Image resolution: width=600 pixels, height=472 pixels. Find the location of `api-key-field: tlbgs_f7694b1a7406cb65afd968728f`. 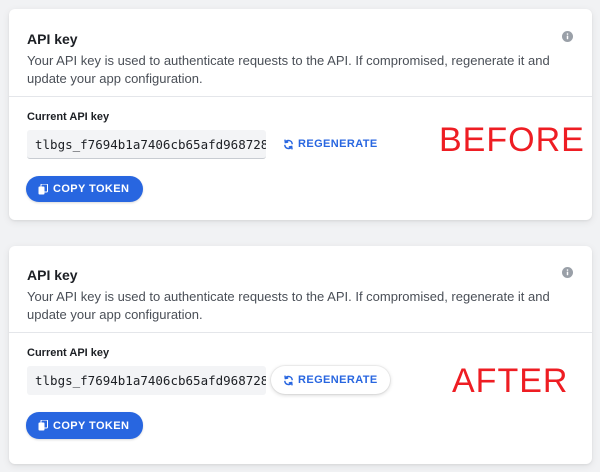

api-key-field: tlbgs_f7694b1a7406cb65afd968728f is located at coordinates (146, 380).